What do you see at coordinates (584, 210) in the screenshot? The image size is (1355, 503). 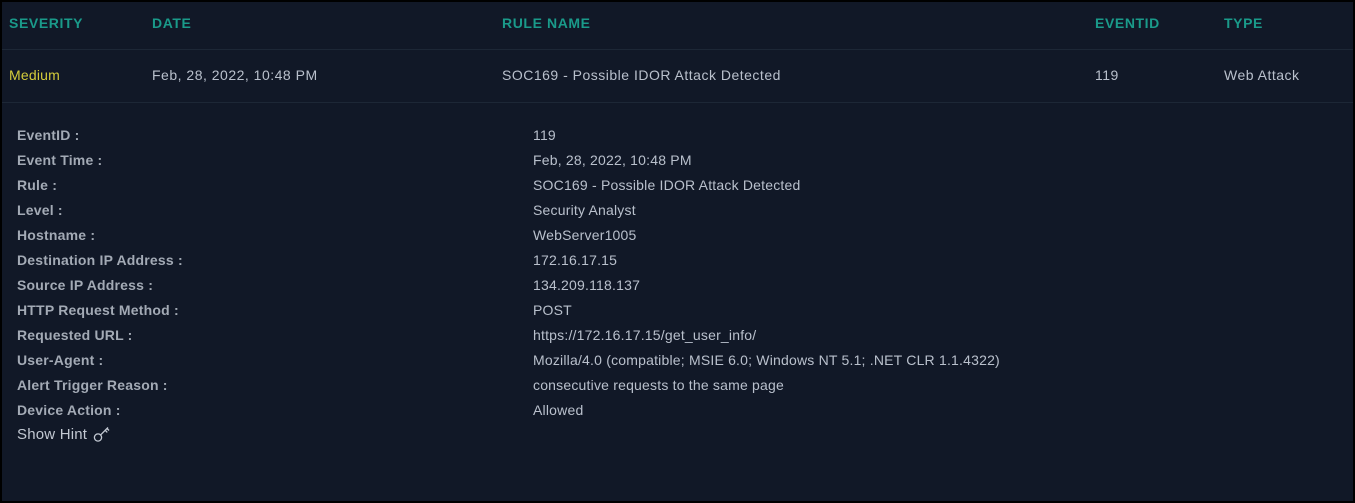 I see `detail-value: Security Analyst` at bounding box center [584, 210].